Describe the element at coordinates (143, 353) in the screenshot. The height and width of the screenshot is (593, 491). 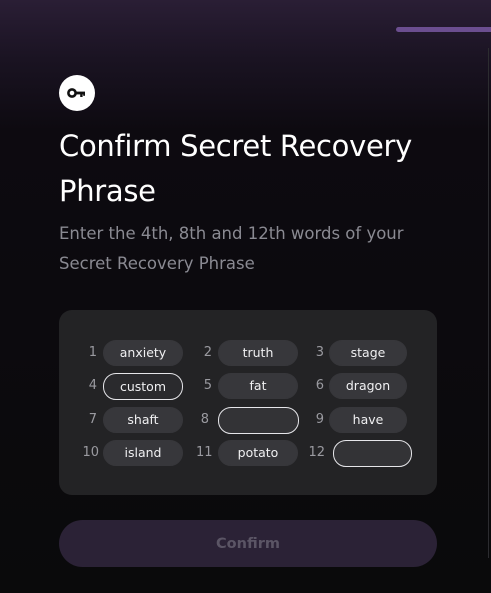
I see `word-chip: anxiety` at that location.